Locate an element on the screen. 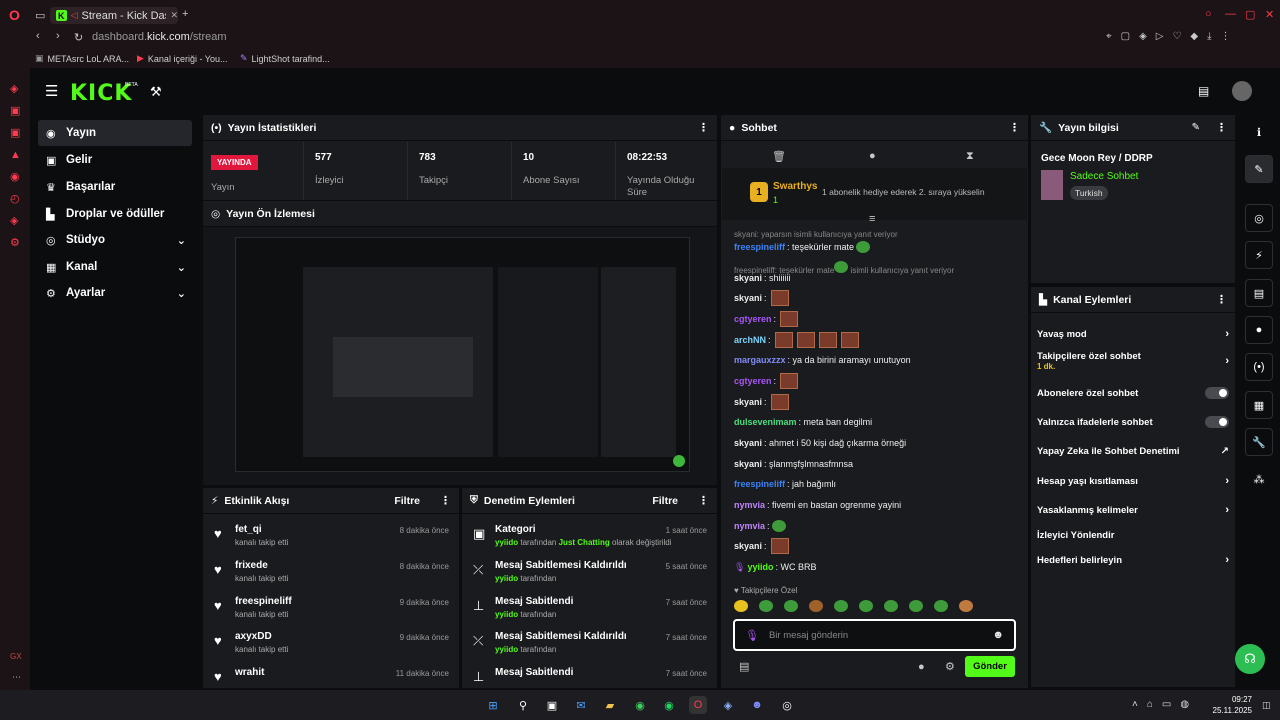  back-icon: ‹ is located at coordinates (38, 36).